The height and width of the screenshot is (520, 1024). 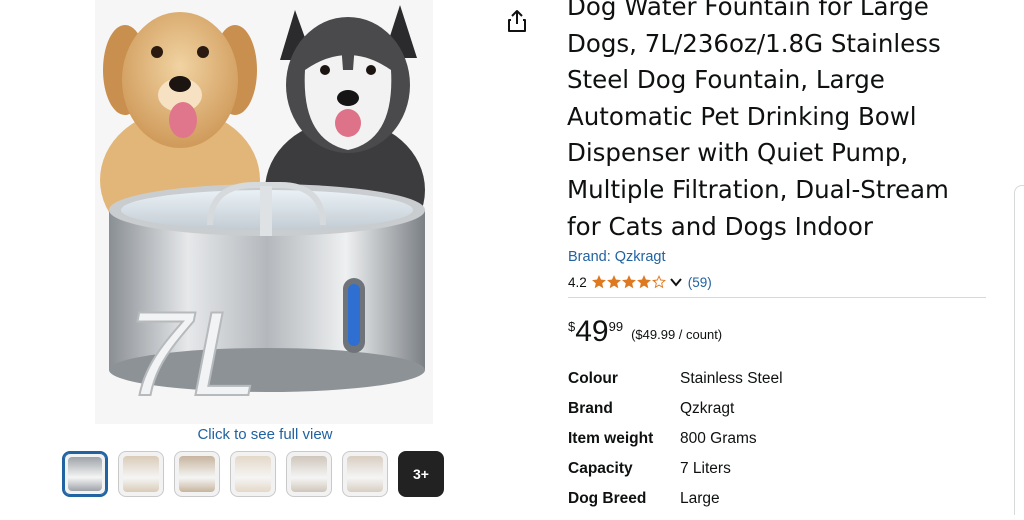 What do you see at coordinates (1019, 350) in the screenshot?
I see `buy-box-edge` at bounding box center [1019, 350].